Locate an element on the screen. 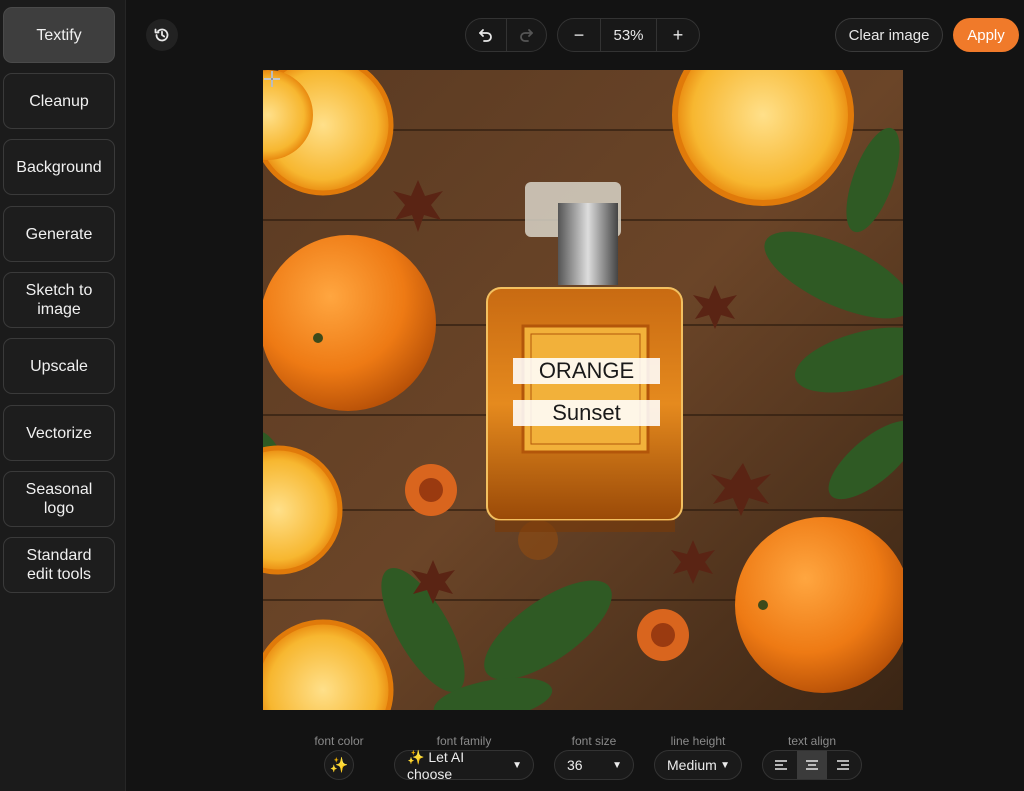 This screenshot has width=1024, height=791. font-color-label: font color is located at coordinates (339, 741).